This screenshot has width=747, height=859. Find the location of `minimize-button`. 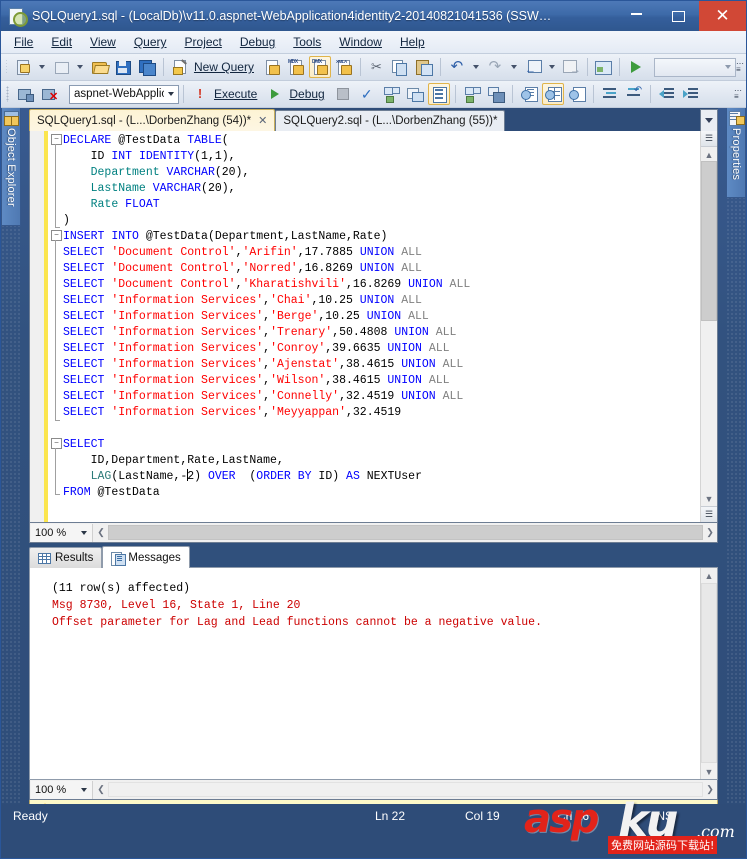

minimize-button is located at coordinates (636, 16).